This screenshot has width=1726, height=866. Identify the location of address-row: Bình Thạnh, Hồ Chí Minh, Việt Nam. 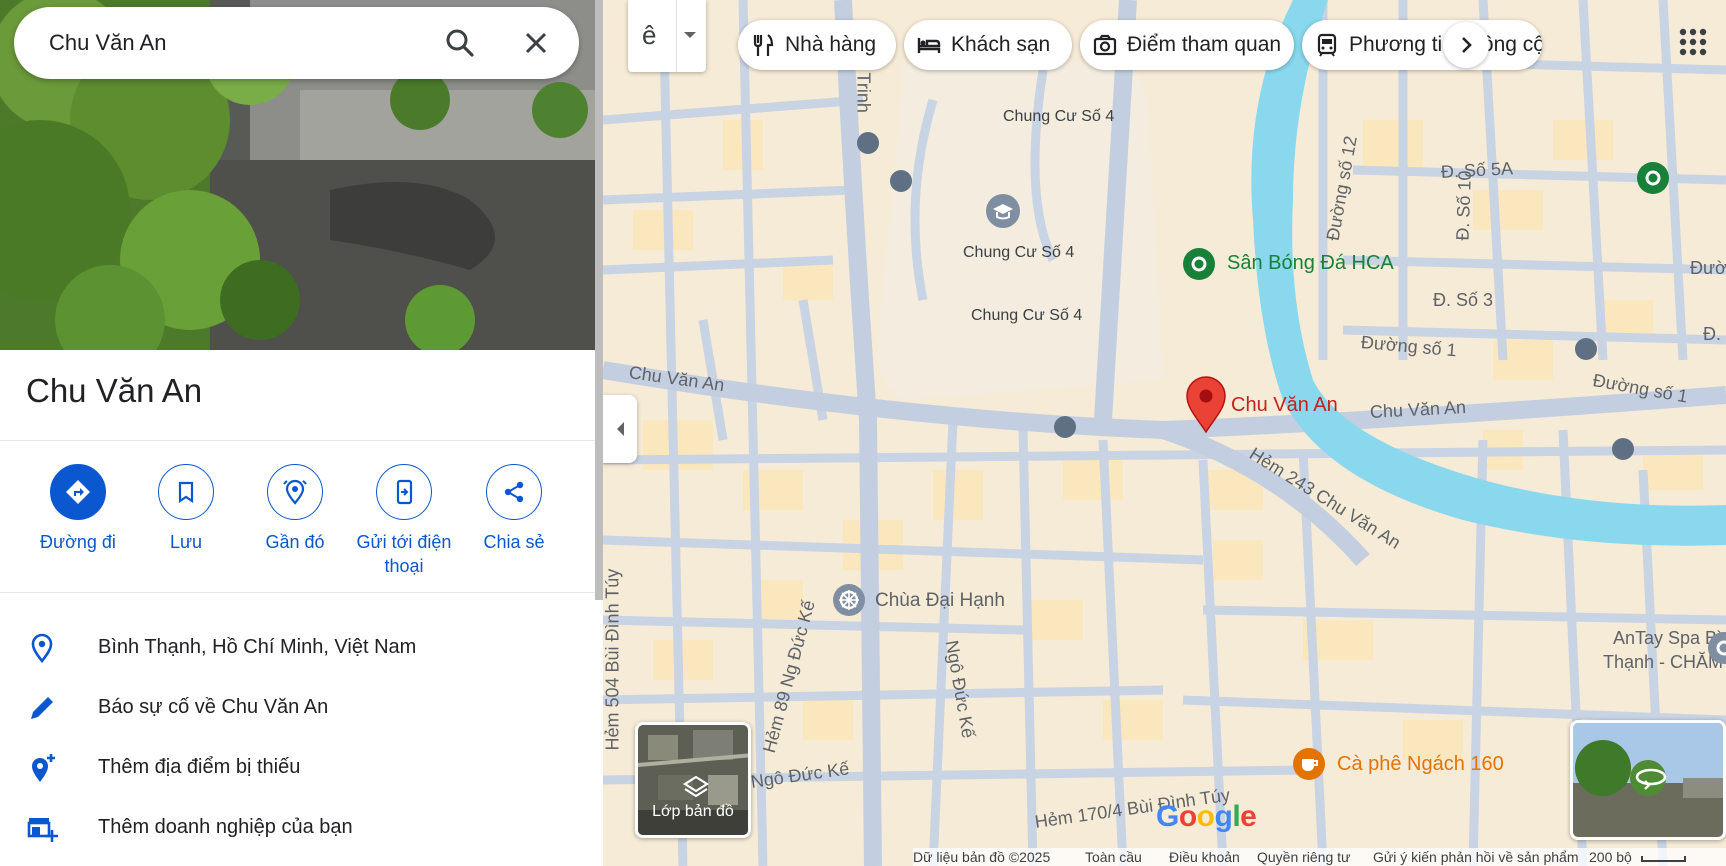
(297, 648).